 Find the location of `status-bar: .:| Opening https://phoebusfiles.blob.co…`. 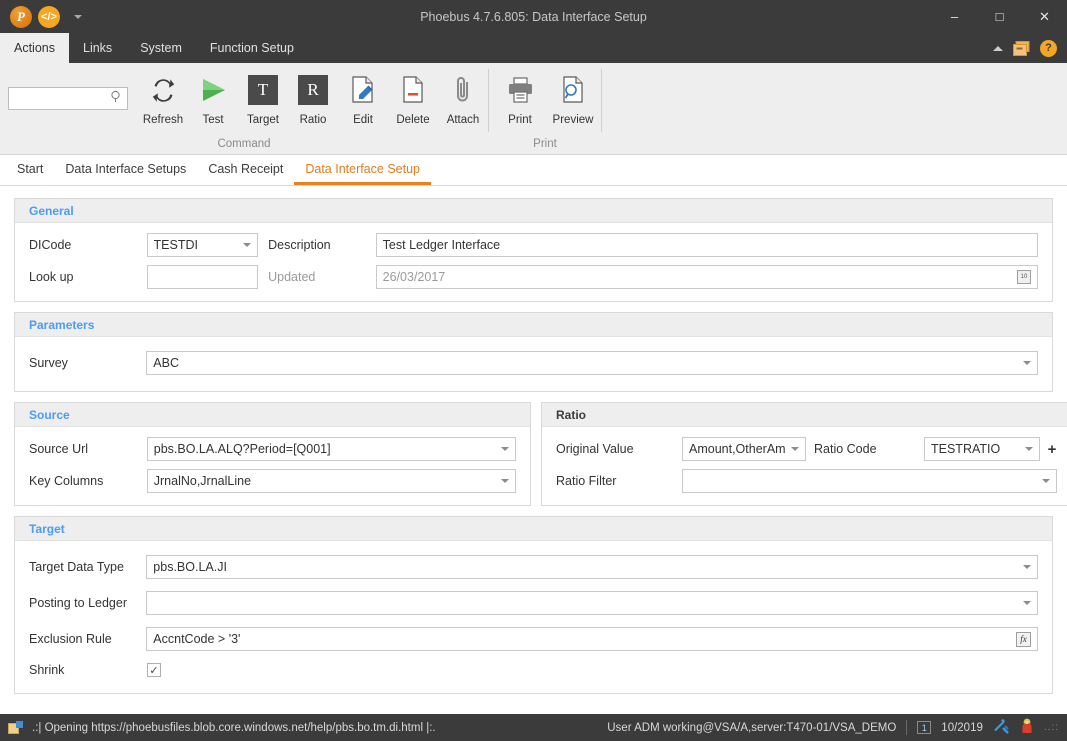

status-bar: .:| Opening https://phoebusfiles.blob.co… is located at coordinates (533, 727).